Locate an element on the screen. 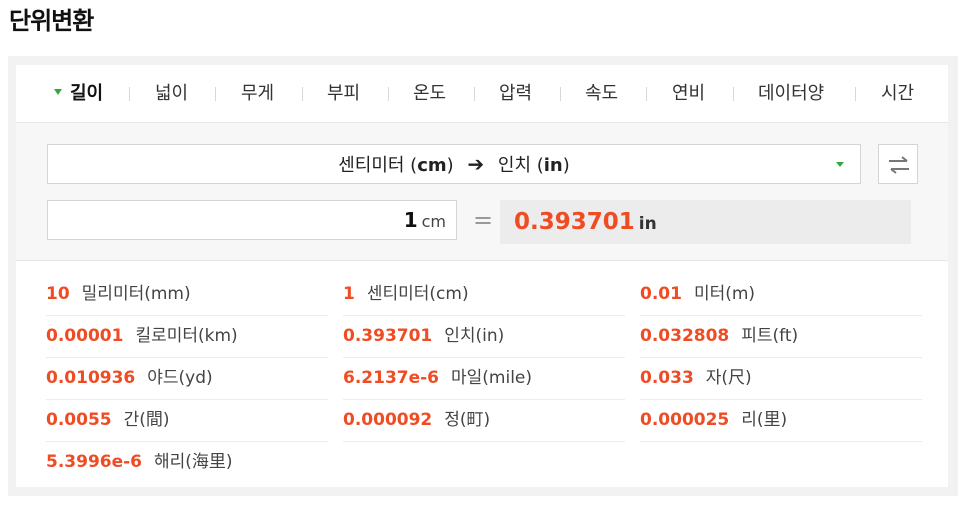  conversion-item: 1 센티미터(cm) is located at coordinates (484, 294).